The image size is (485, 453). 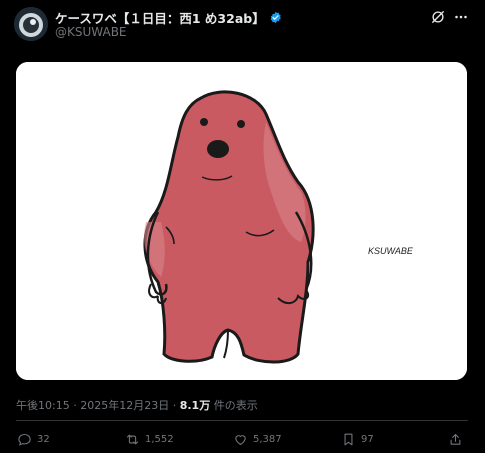 What do you see at coordinates (357, 439) in the screenshot?
I see `bookmark-button: 97` at bounding box center [357, 439].